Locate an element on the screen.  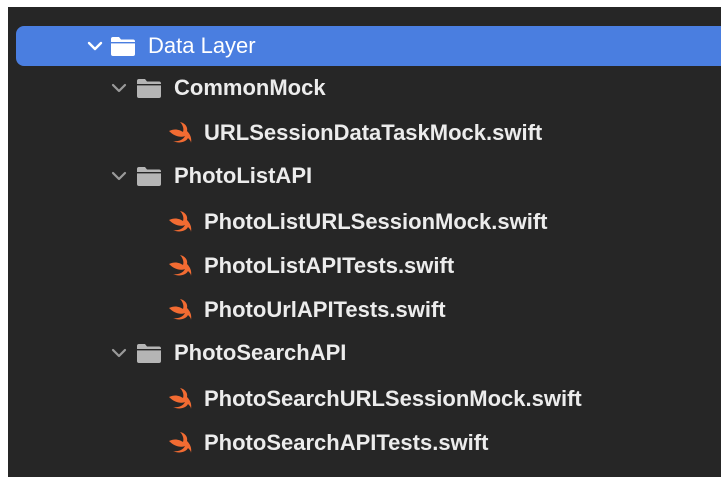
tree-row-label: PhotoSearchAPITests.swift is located at coordinates (346, 442).